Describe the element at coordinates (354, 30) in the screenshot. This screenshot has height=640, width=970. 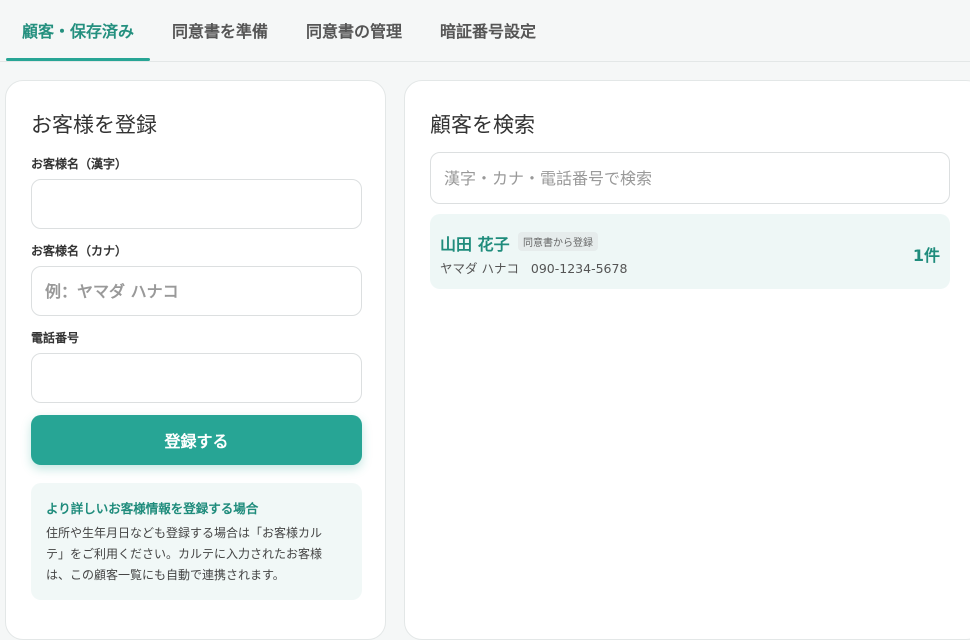
I see `tab-manage-consent: 同意書の管理` at that location.